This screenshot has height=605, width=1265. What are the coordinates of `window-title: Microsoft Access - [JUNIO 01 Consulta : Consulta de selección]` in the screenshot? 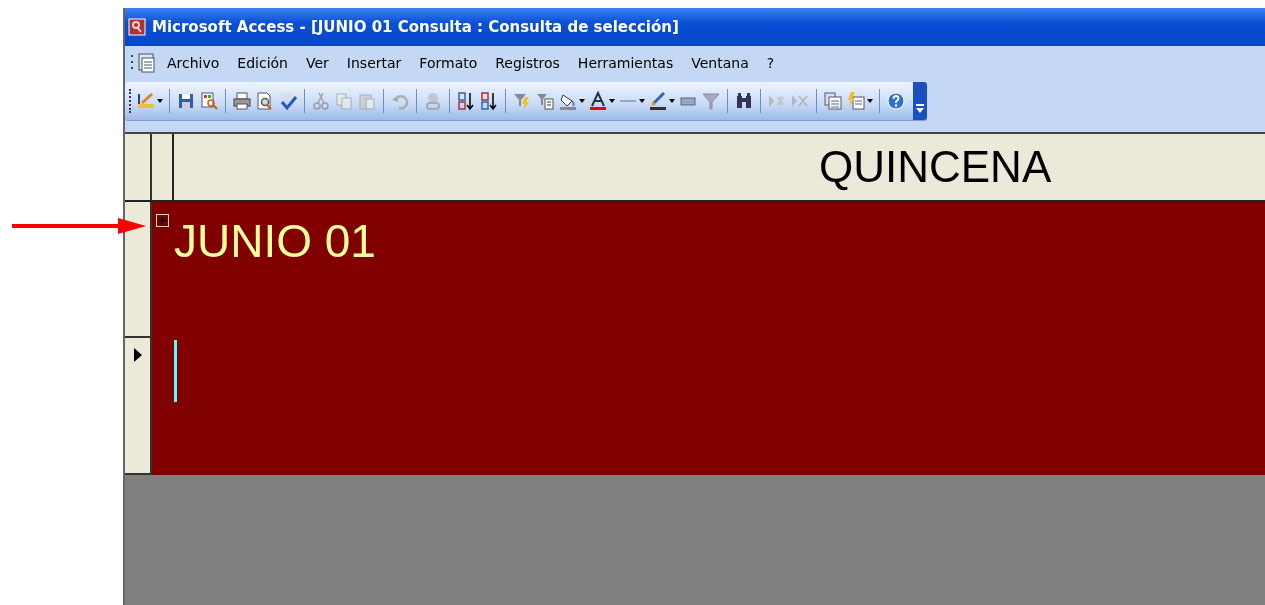 It's located at (415, 27).